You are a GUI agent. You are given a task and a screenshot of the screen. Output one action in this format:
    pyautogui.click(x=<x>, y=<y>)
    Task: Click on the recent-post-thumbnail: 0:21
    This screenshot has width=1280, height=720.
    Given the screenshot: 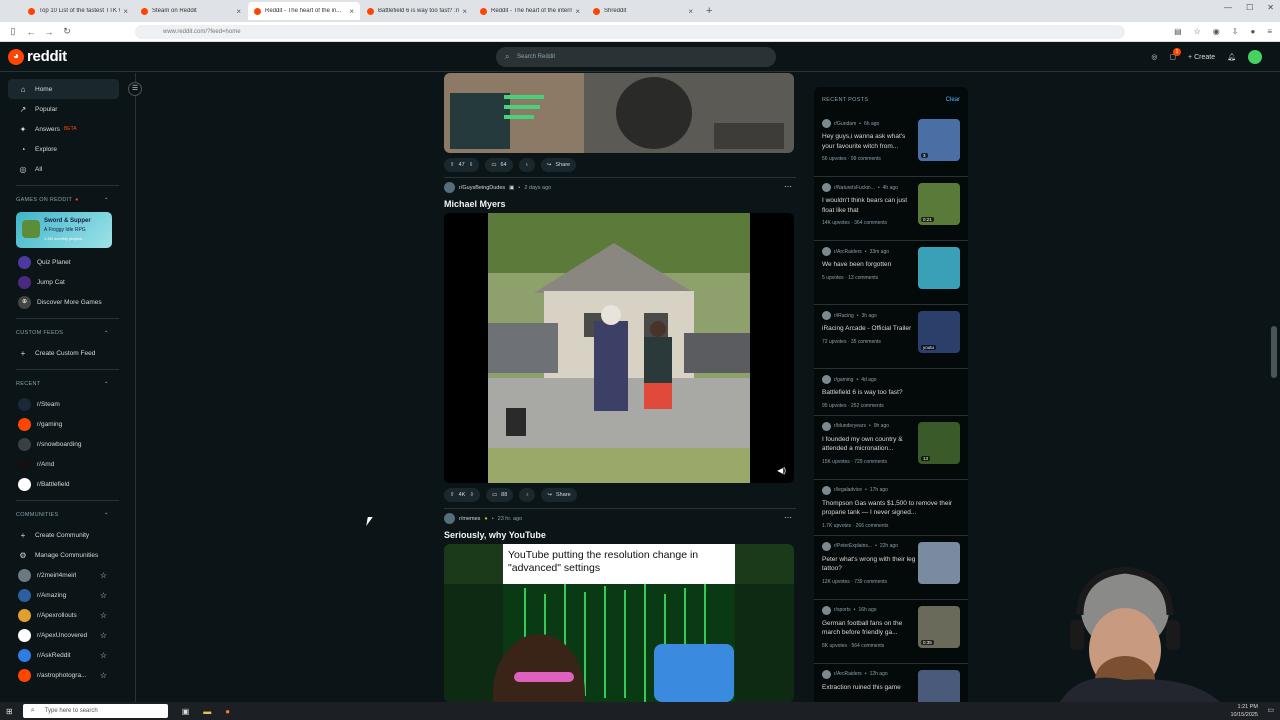 What is the action you would take?
    pyautogui.click(x=939, y=204)
    